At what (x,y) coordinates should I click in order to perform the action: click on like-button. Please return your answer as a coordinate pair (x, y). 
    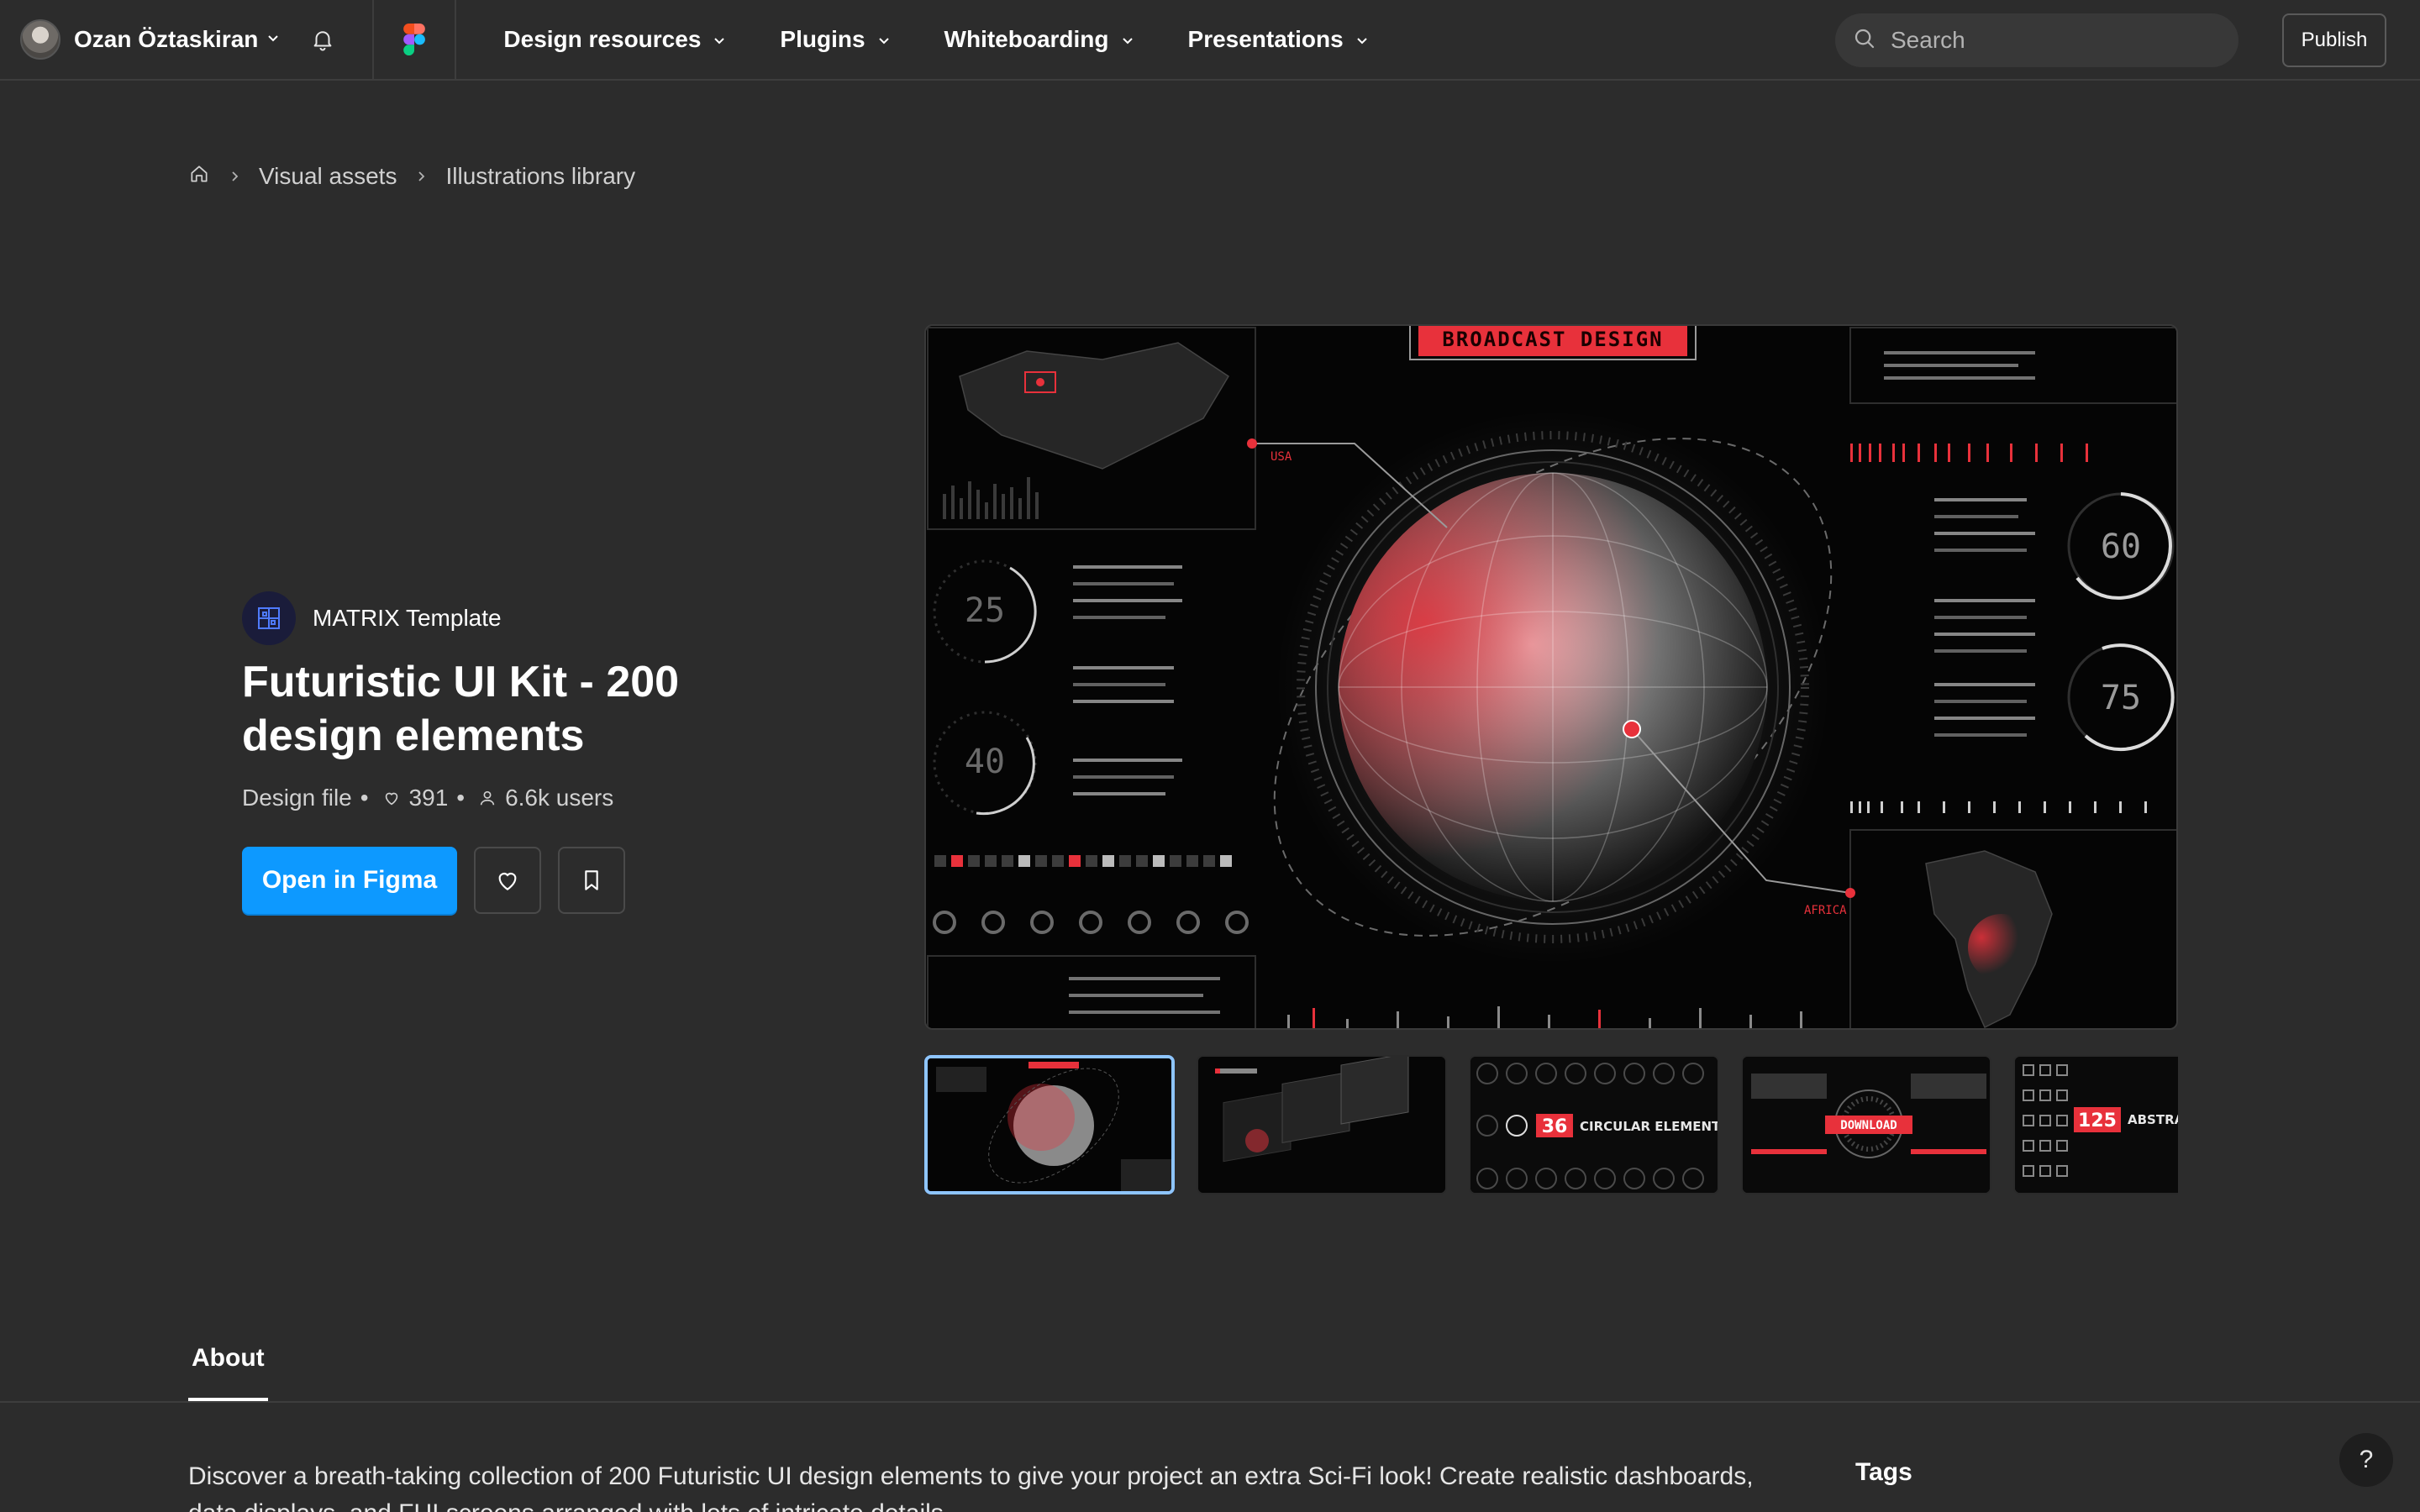
    Looking at the image, I should click on (508, 880).